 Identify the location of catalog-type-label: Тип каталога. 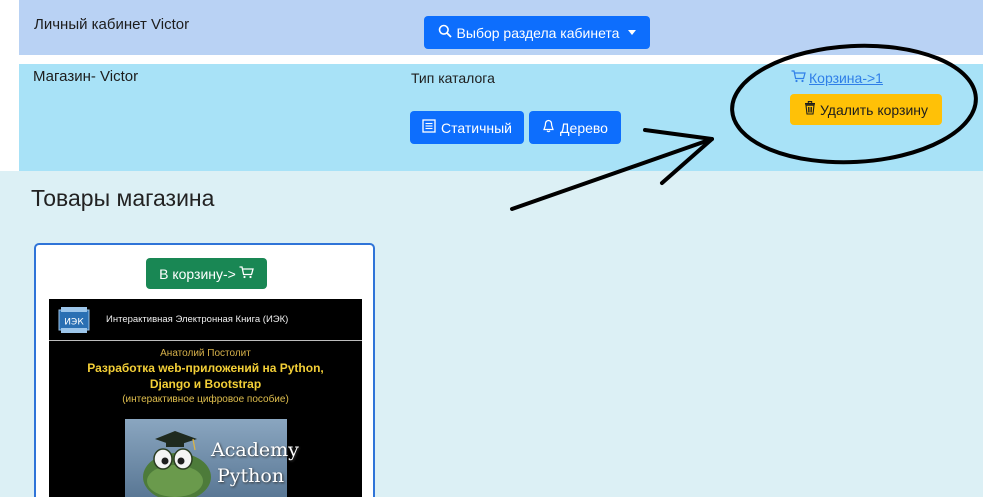
(453, 78).